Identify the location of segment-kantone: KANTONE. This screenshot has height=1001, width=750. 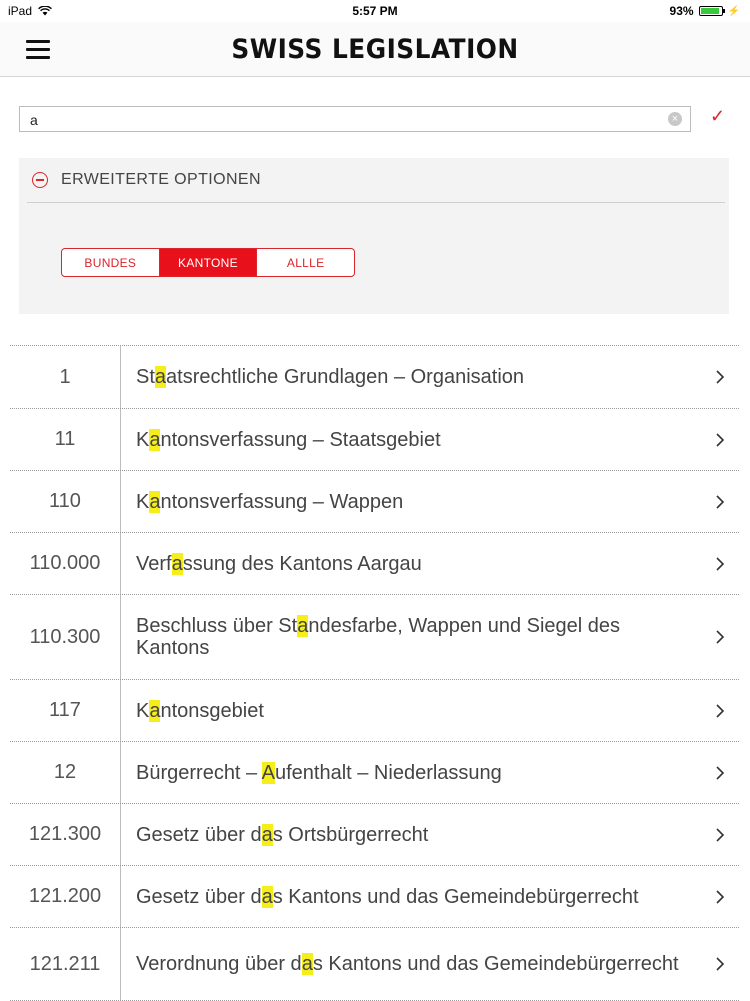
(208, 262).